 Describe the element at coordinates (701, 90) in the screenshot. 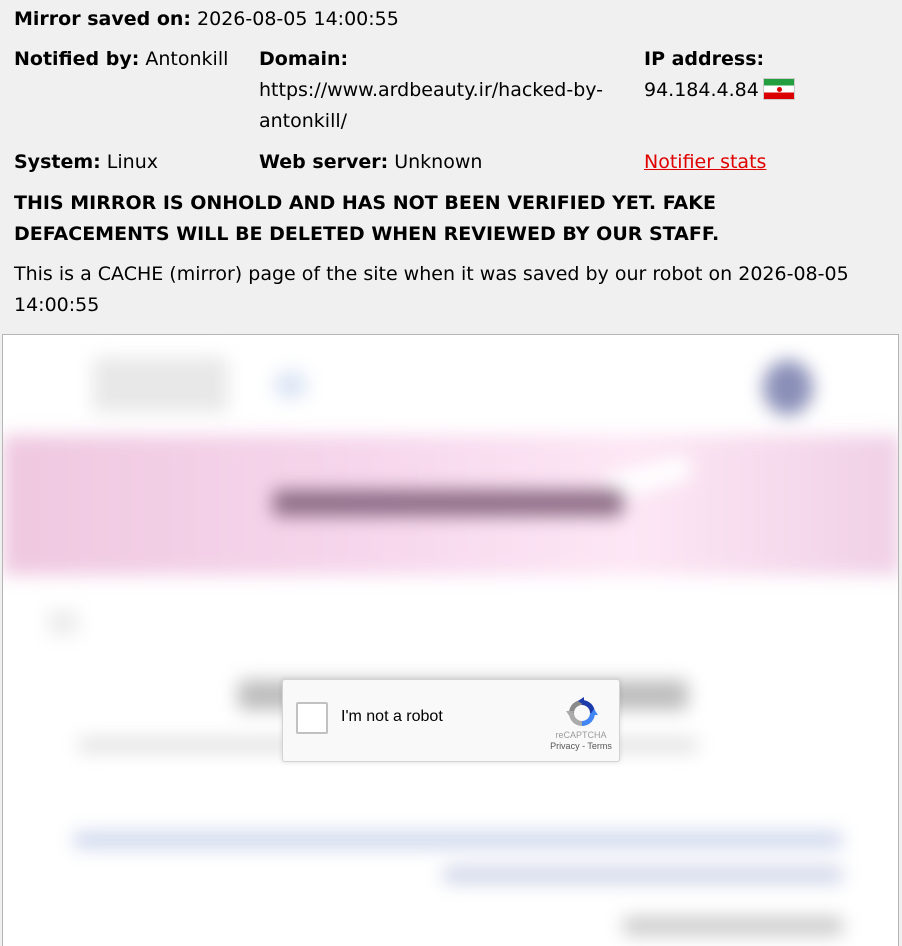

I see `ip-value: 94.184.4.84` at that location.